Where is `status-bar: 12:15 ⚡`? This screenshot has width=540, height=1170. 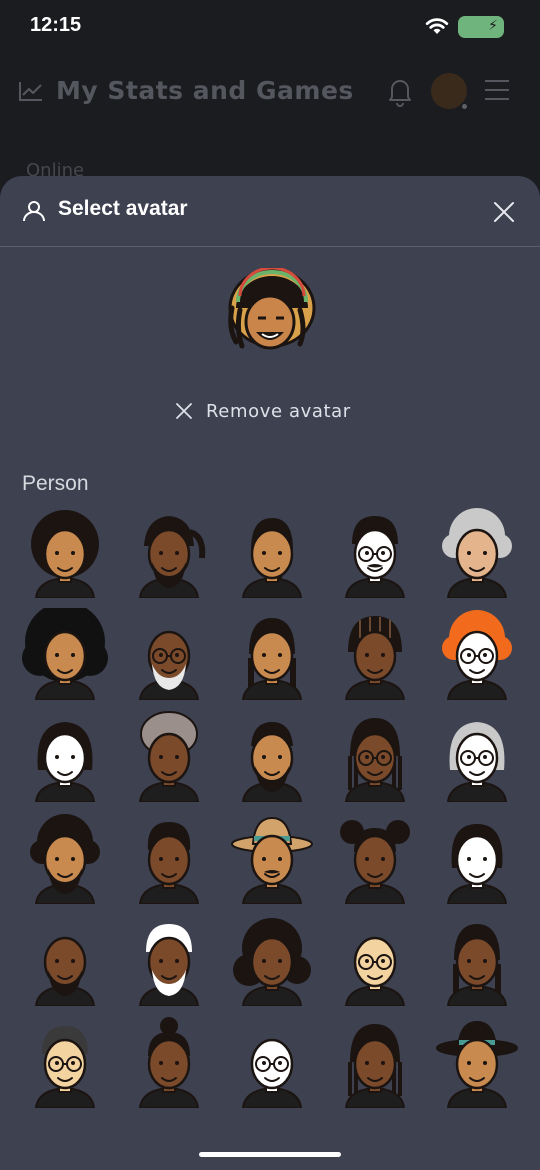 status-bar: 12:15 ⚡ is located at coordinates (270, 27).